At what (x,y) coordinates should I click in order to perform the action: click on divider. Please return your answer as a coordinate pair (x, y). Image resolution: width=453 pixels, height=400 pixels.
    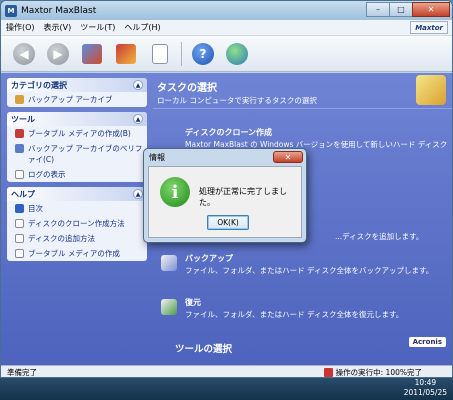
    Looking at the image, I should click on (302, 108).